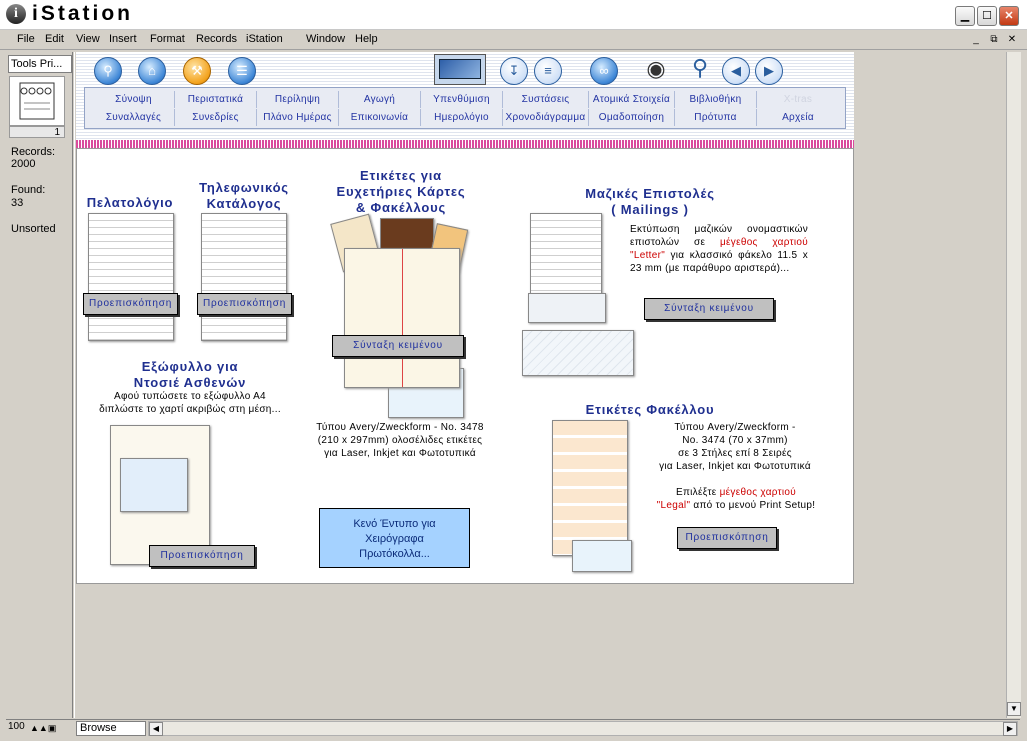 The image size is (1027, 741). Describe the element at coordinates (154, 485) in the screenshot. I see `patient-cover-barcode-image` at that location.